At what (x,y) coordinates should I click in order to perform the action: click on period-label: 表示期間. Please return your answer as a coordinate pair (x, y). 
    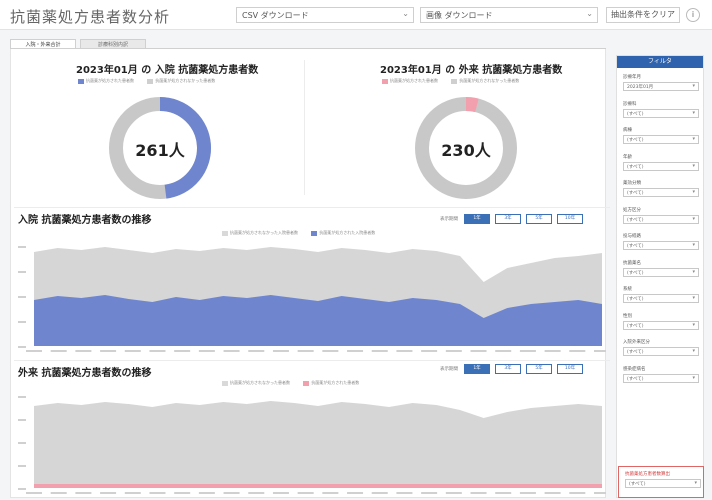
    Looking at the image, I should click on (449, 369).